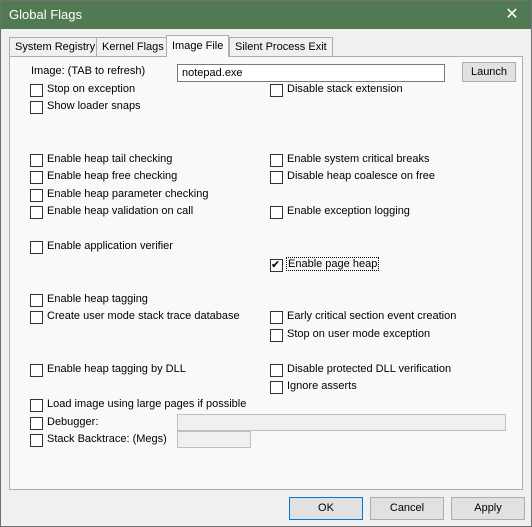 The height and width of the screenshot is (527, 532). I want to click on page-heap-label: Enable page heap, so click(333, 264).